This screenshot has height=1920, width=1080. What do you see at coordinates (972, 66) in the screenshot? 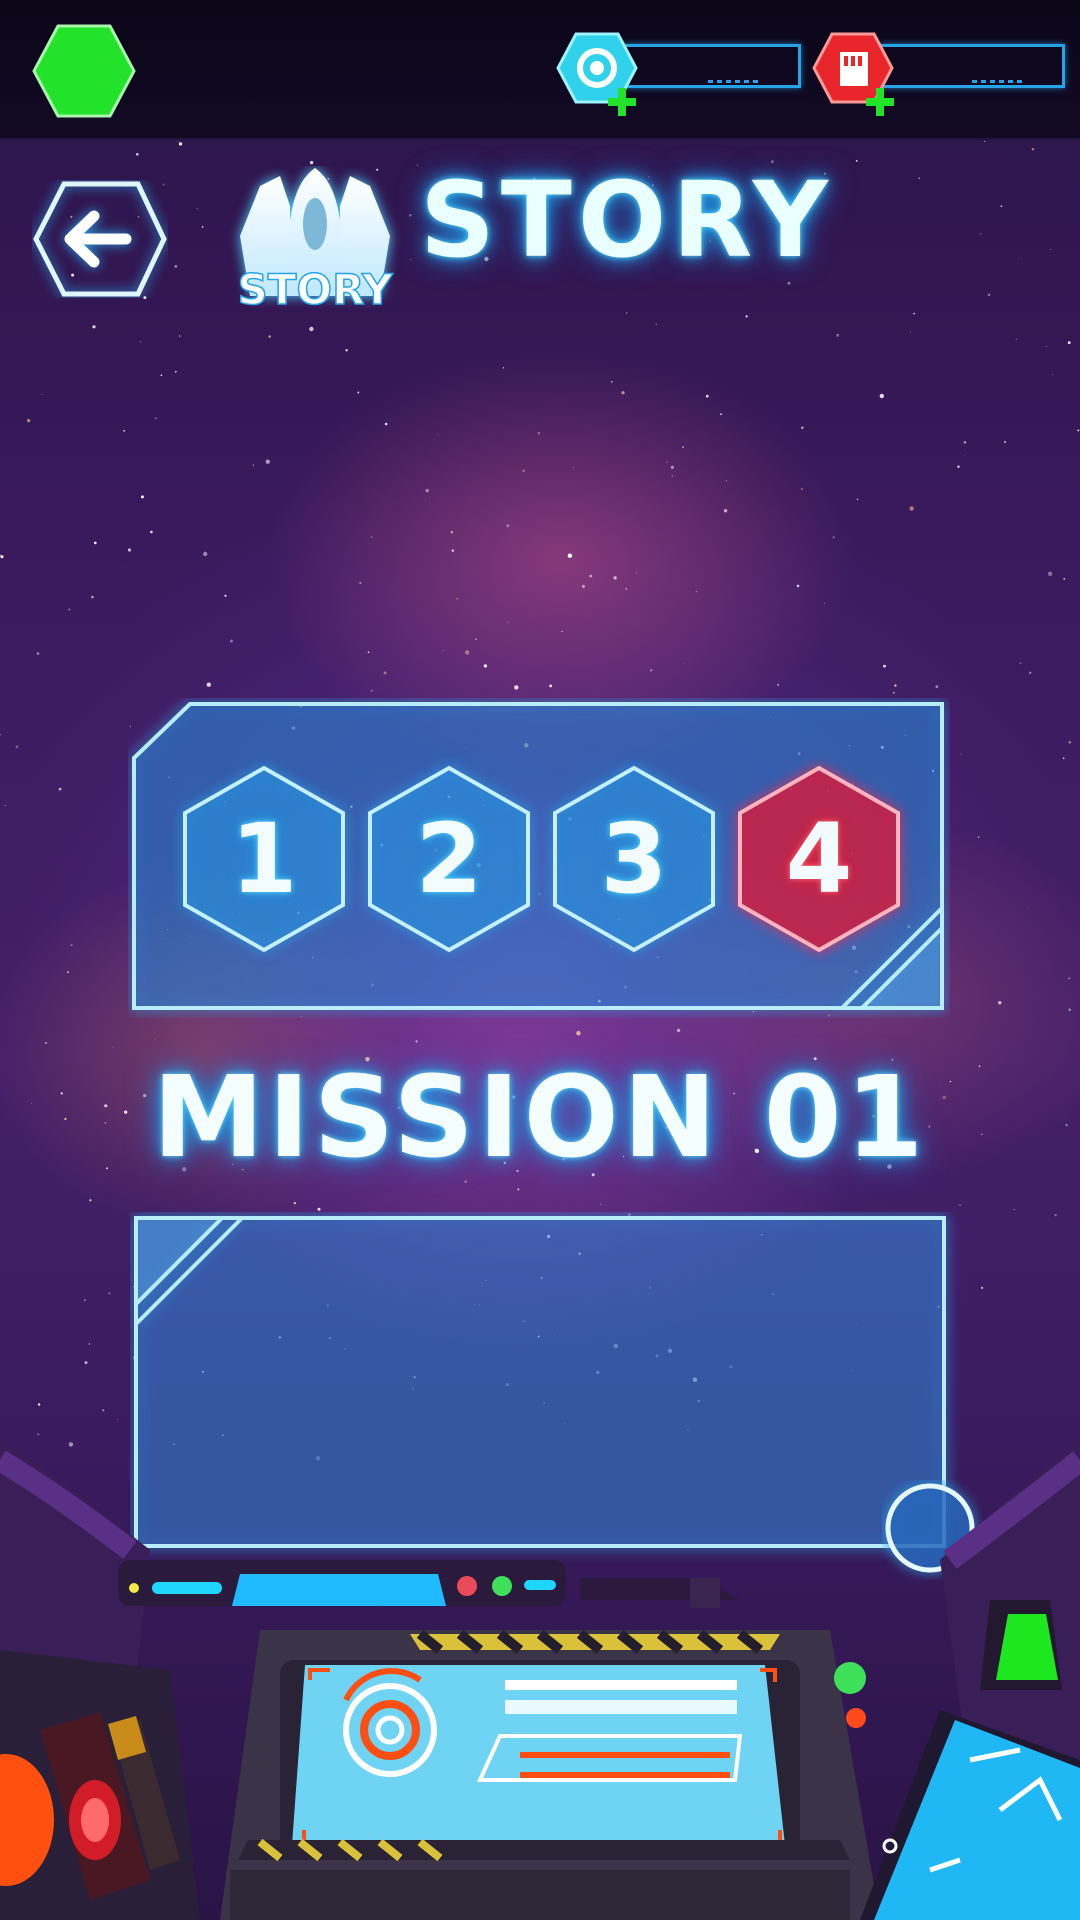
I see `cards-resource-bar` at bounding box center [972, 66].